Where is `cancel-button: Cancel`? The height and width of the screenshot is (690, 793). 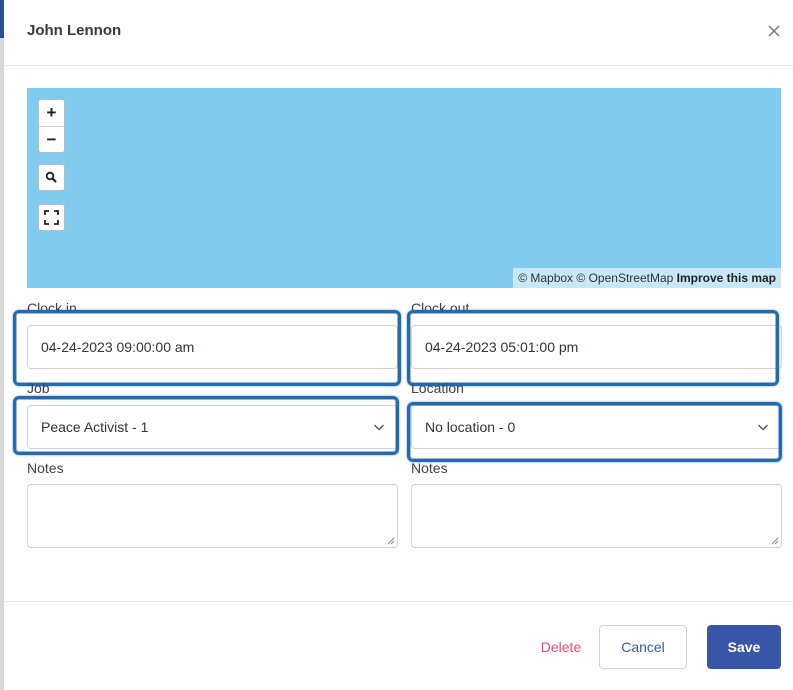
cancel-button: Cancel is located at coordinates (643, 647).